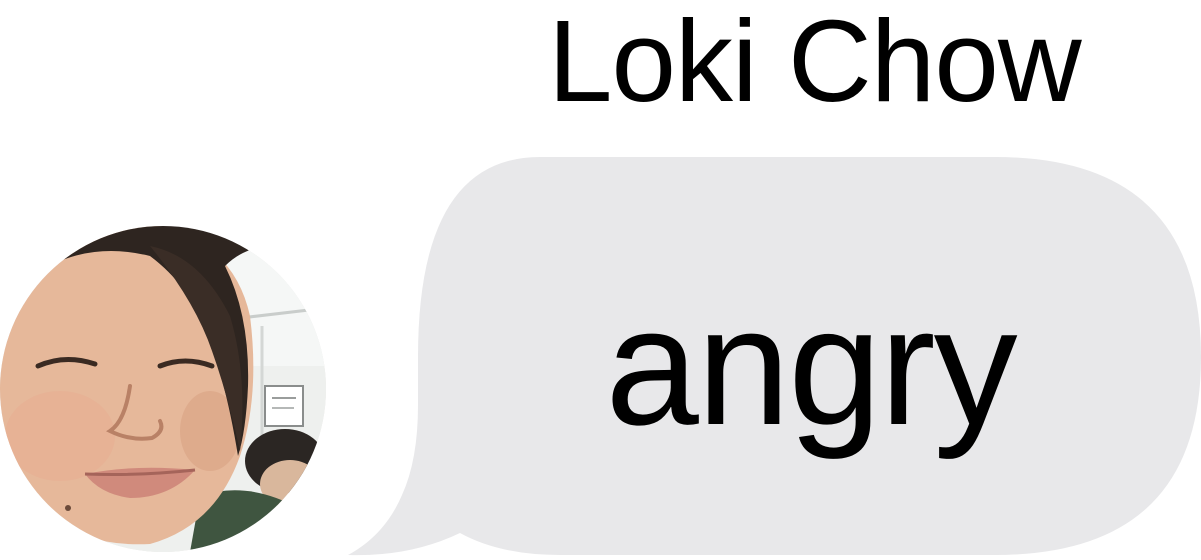 The image size is (1201, 560). What do you see at coordinates (811, 366) in the screenshot?
I see `message-text: angry` at bounding box center [811, 366].